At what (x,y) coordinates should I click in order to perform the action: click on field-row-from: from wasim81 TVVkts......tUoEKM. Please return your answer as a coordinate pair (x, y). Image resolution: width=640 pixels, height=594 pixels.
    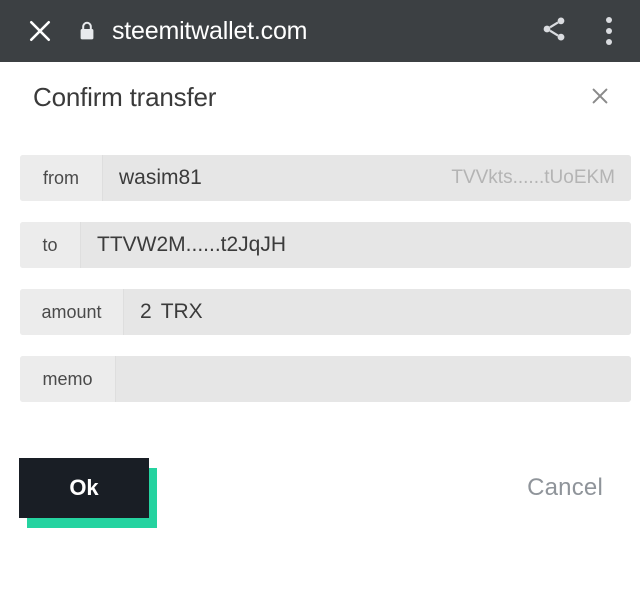
    Looking at the image, I should click on (325, 178).